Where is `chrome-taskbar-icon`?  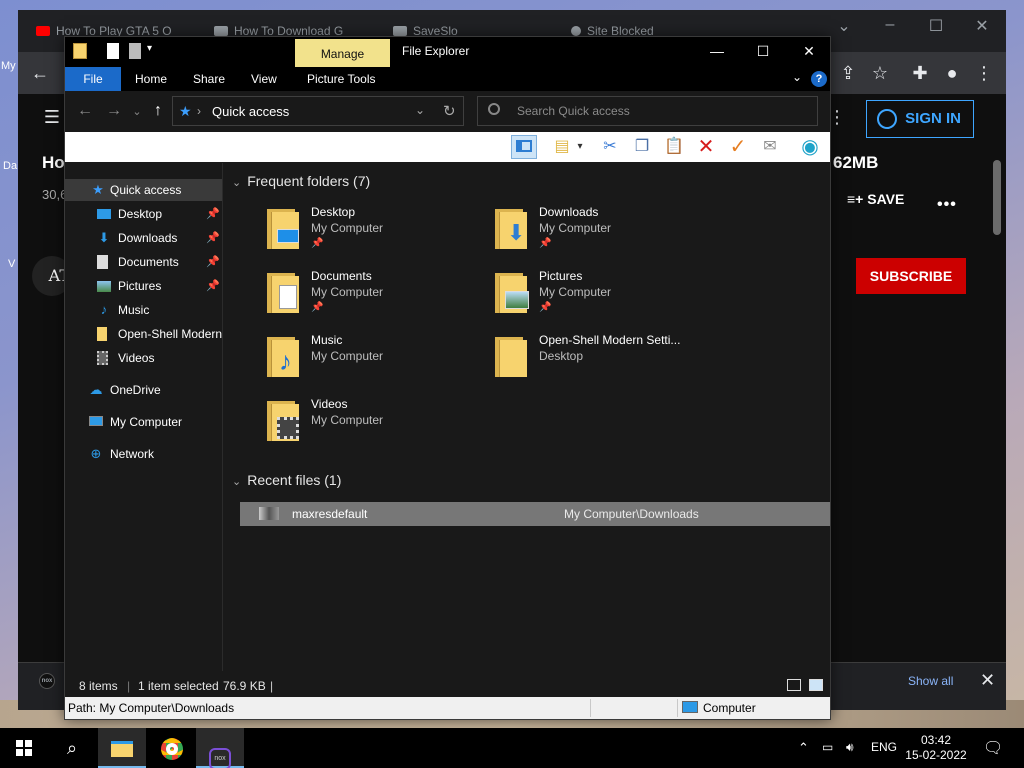
chrome-taskbar-icon is located at coordinates (172, 748).